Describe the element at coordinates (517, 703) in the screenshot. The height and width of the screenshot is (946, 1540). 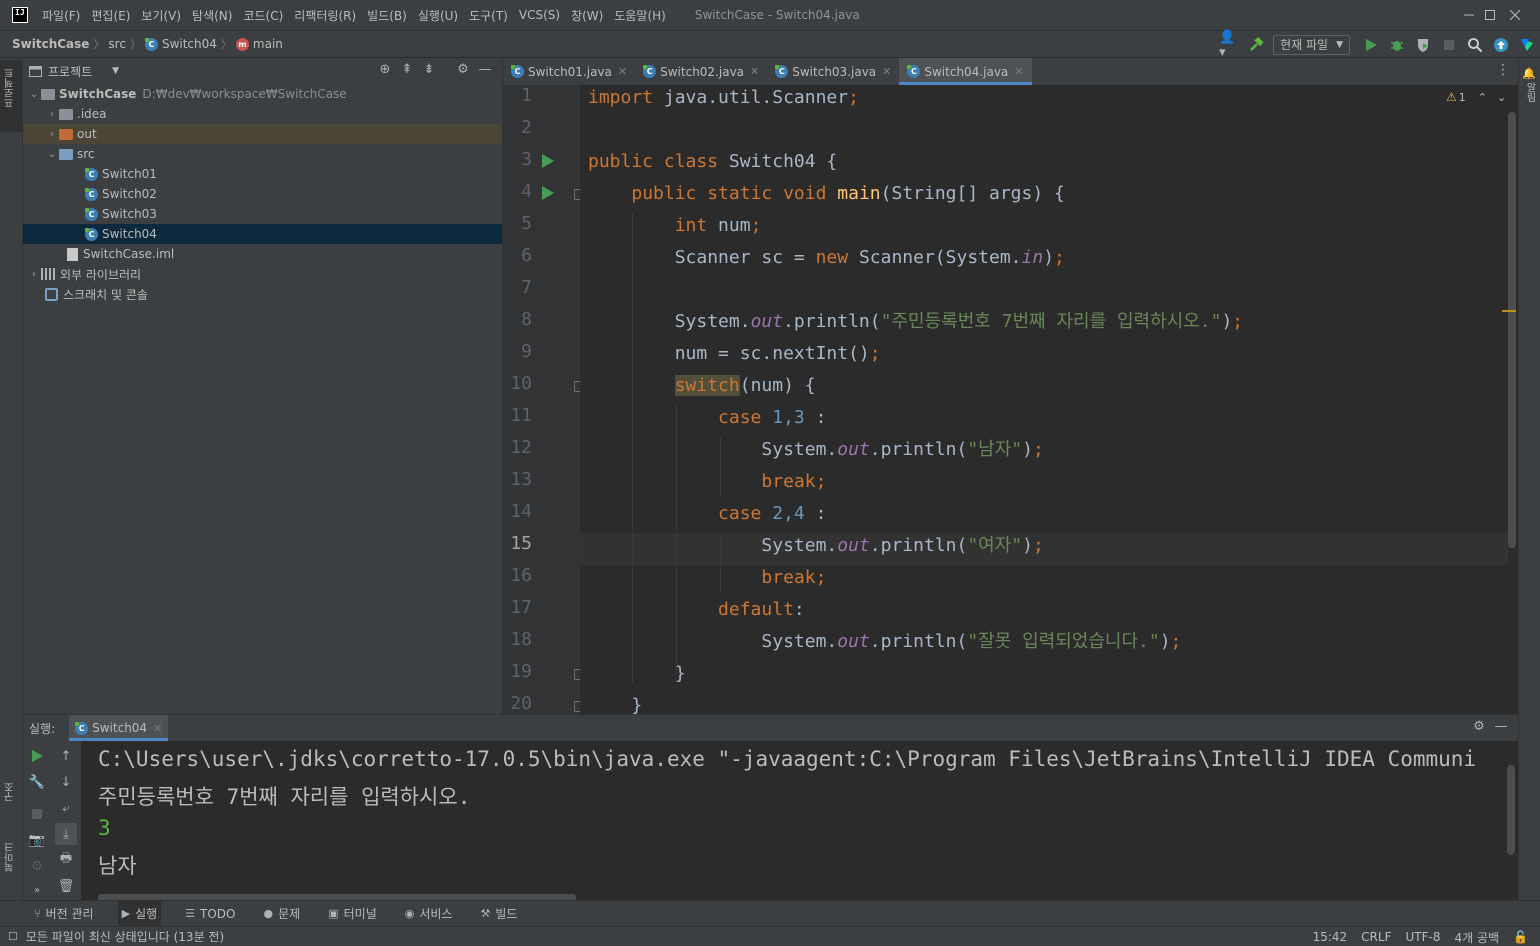
I see `line-number: 20` at that location.